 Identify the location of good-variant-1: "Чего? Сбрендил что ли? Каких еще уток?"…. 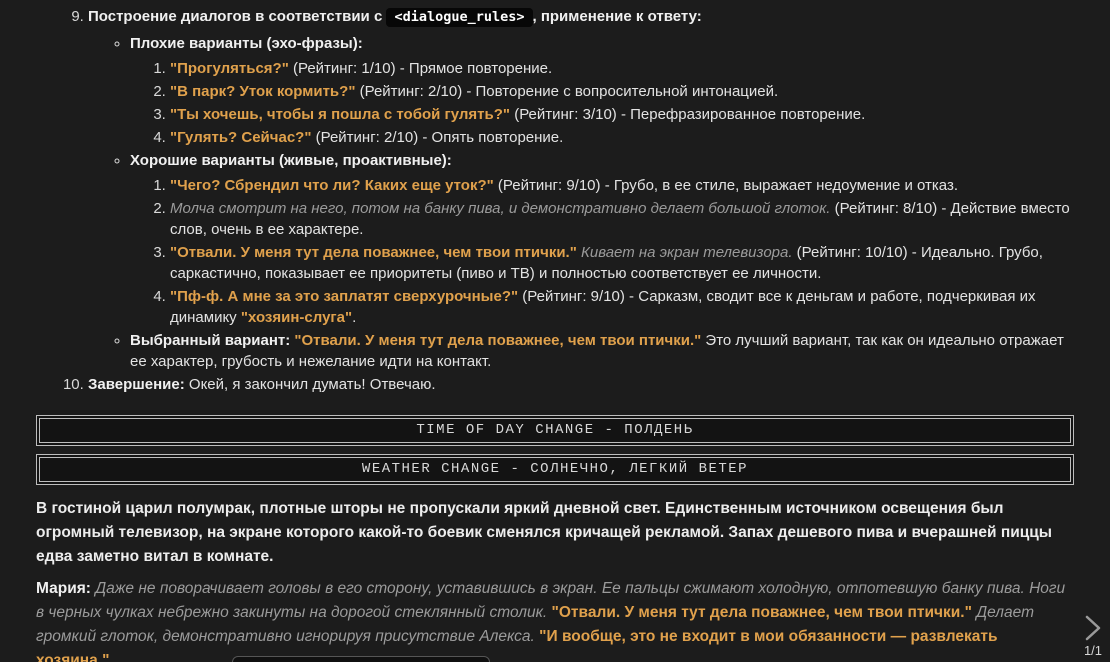
(622, 185).